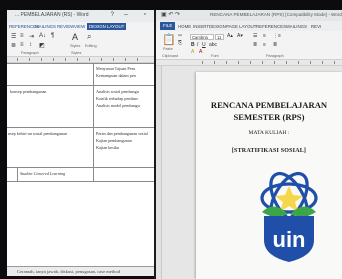 This screenshot has width=342, height=279. I want to click on right-horizontal-ruler, so click(249, 63).